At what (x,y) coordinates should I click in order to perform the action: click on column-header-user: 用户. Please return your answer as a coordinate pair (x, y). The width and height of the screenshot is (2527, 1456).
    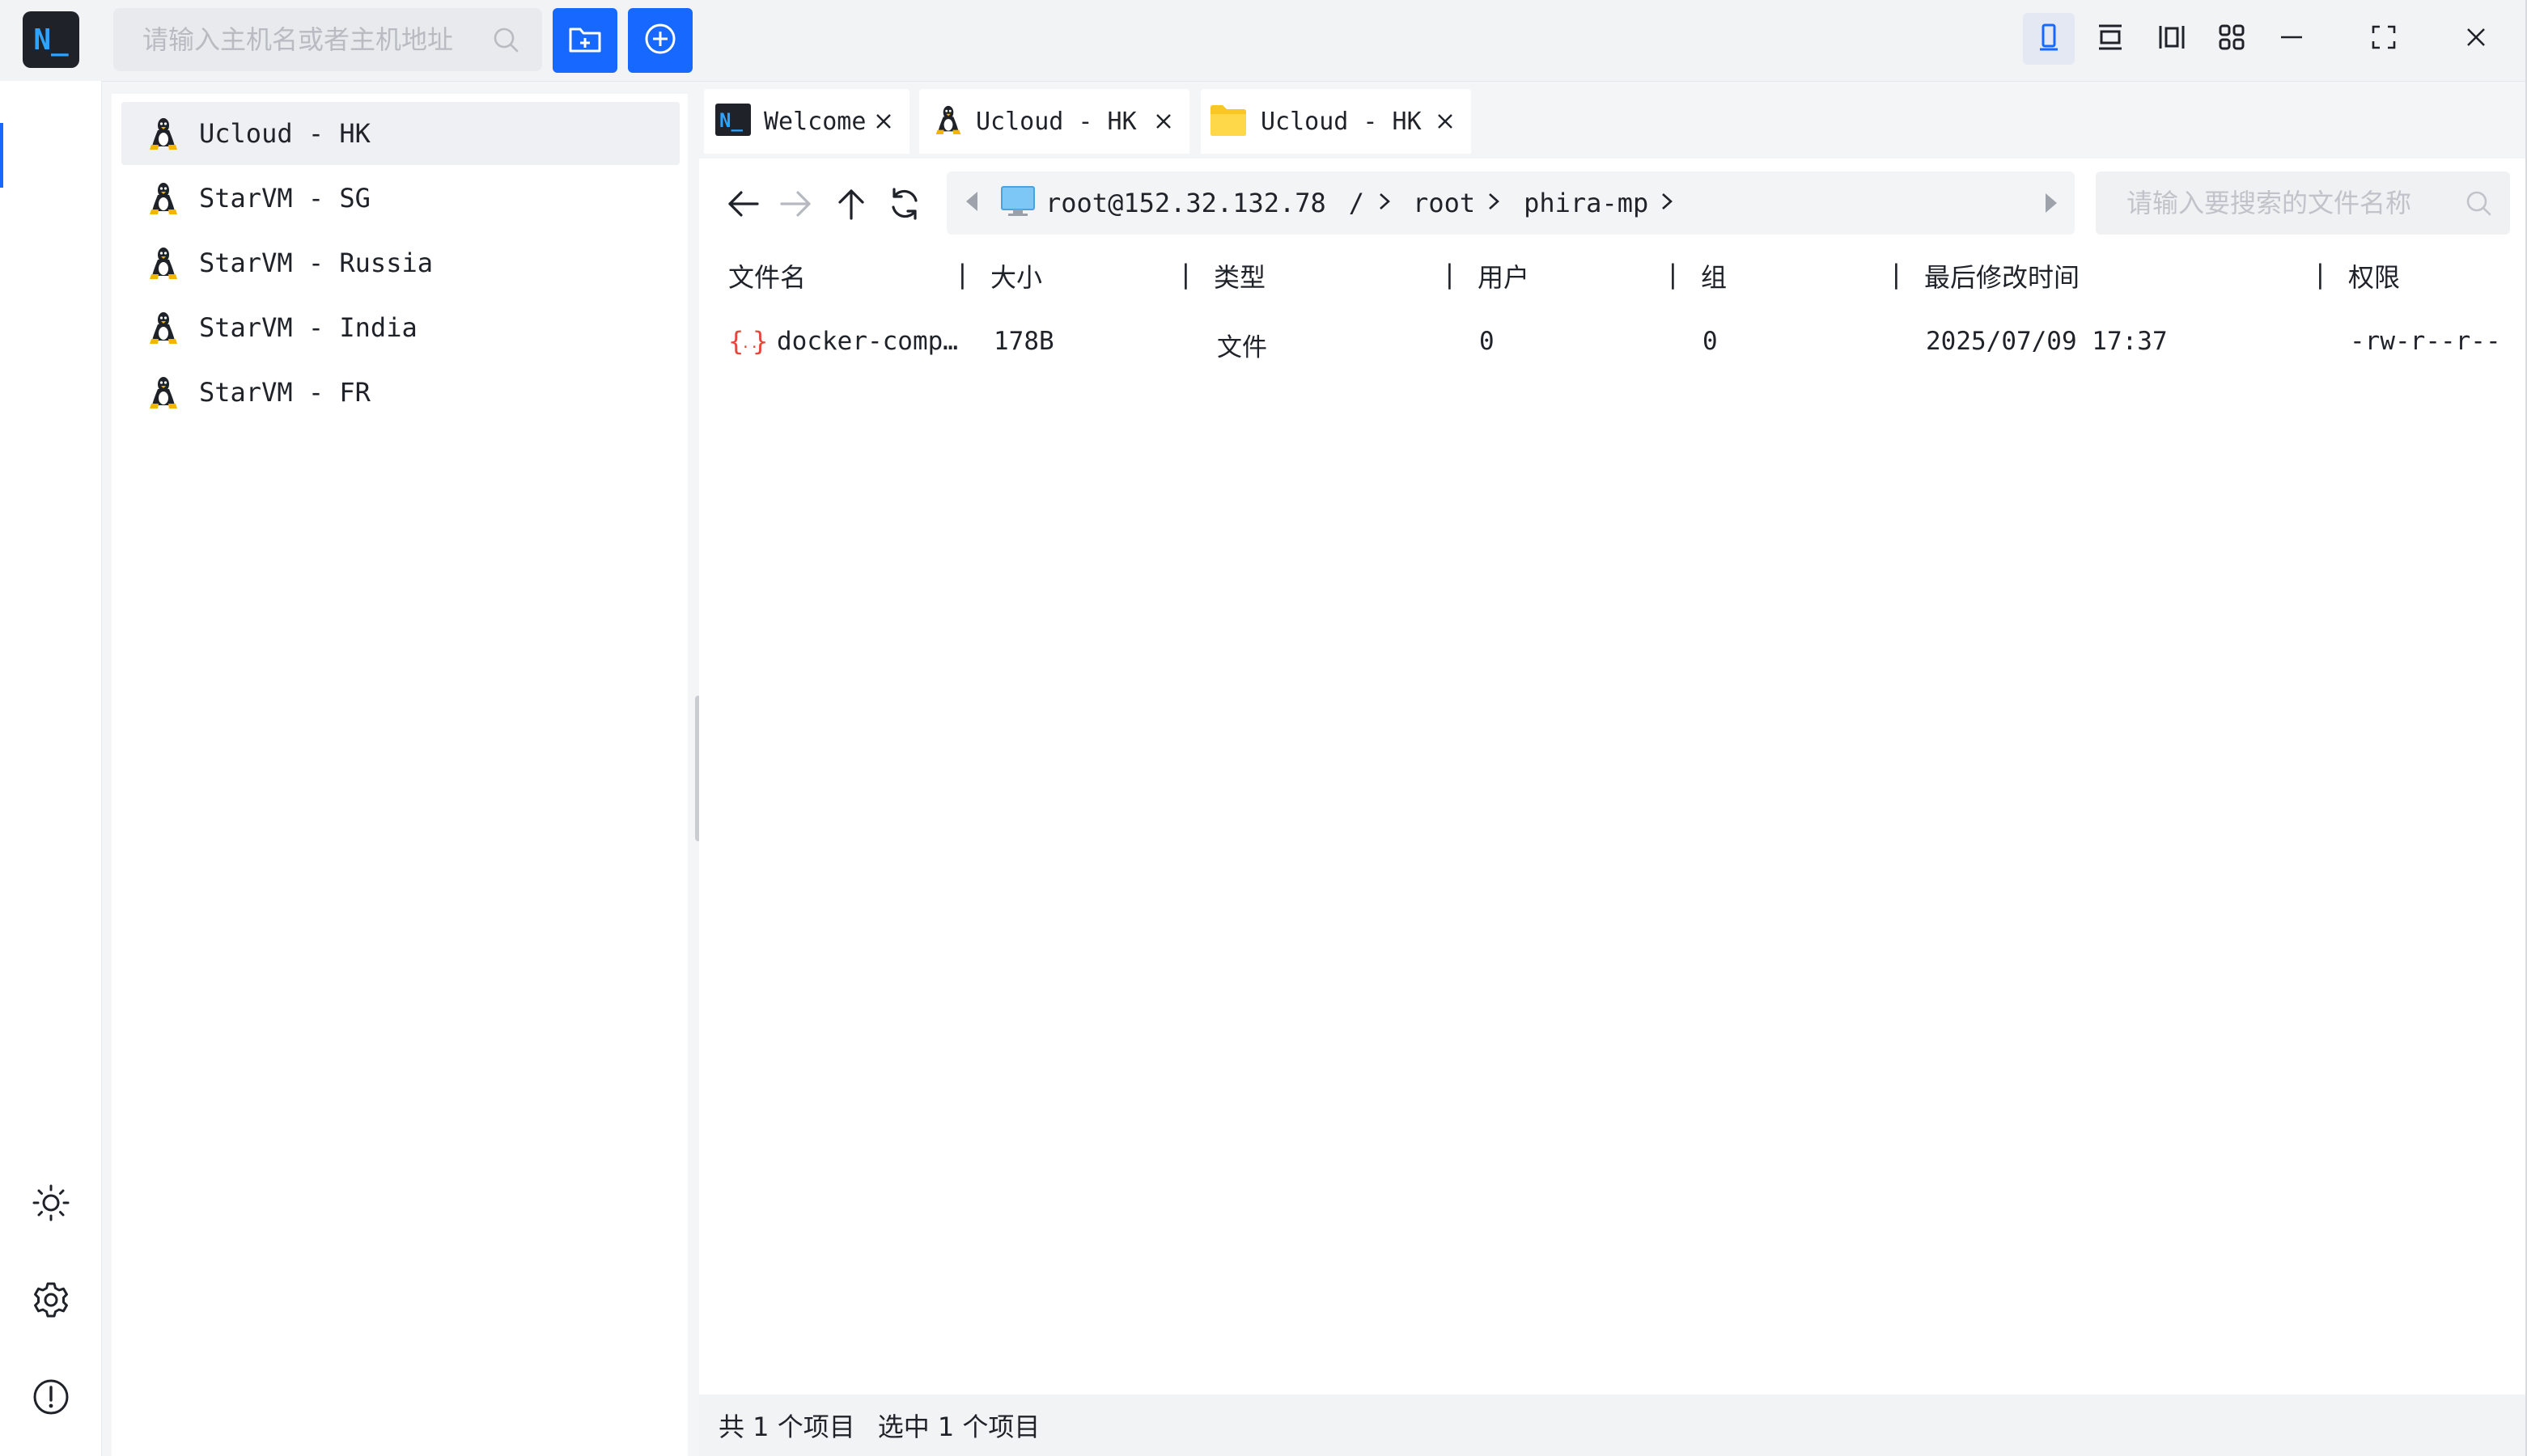
    Looking at the image, I should click on (1503, 275).